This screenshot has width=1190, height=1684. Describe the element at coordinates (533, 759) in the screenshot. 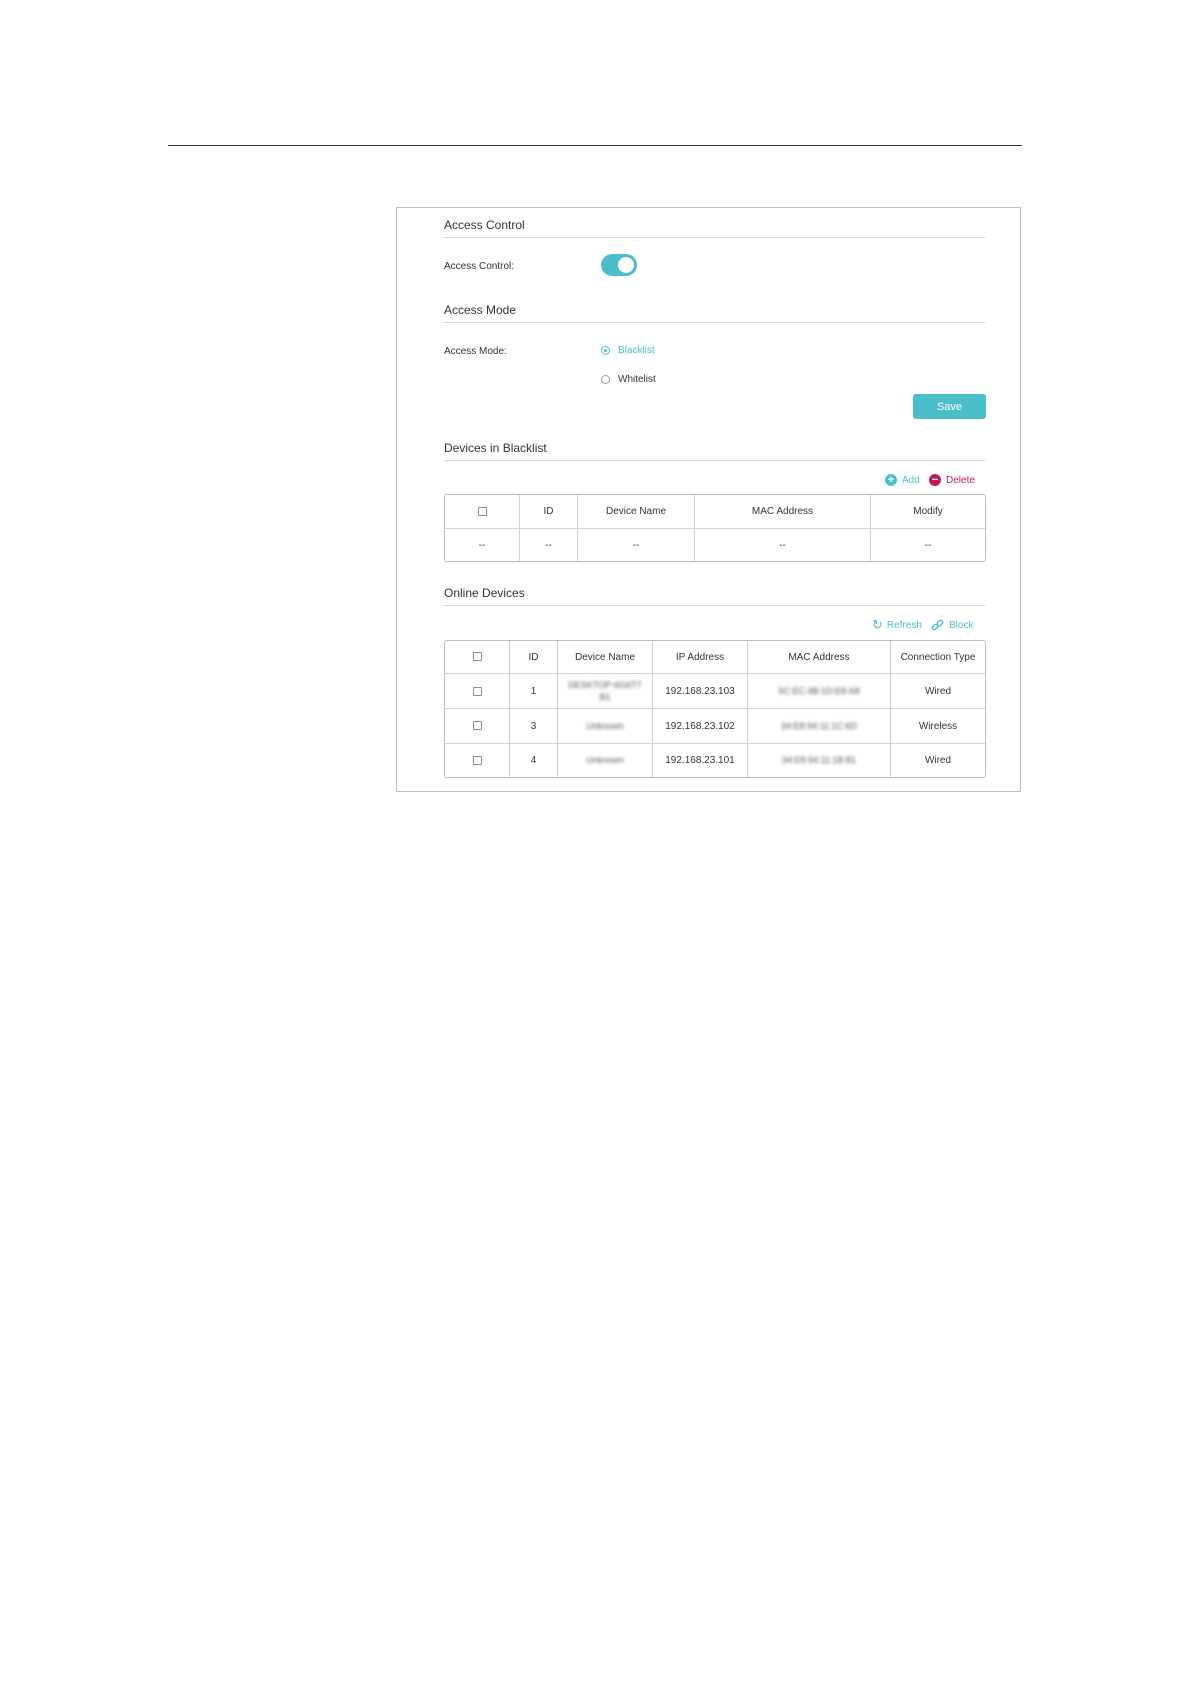

I see `cell-id: 4` at that location.